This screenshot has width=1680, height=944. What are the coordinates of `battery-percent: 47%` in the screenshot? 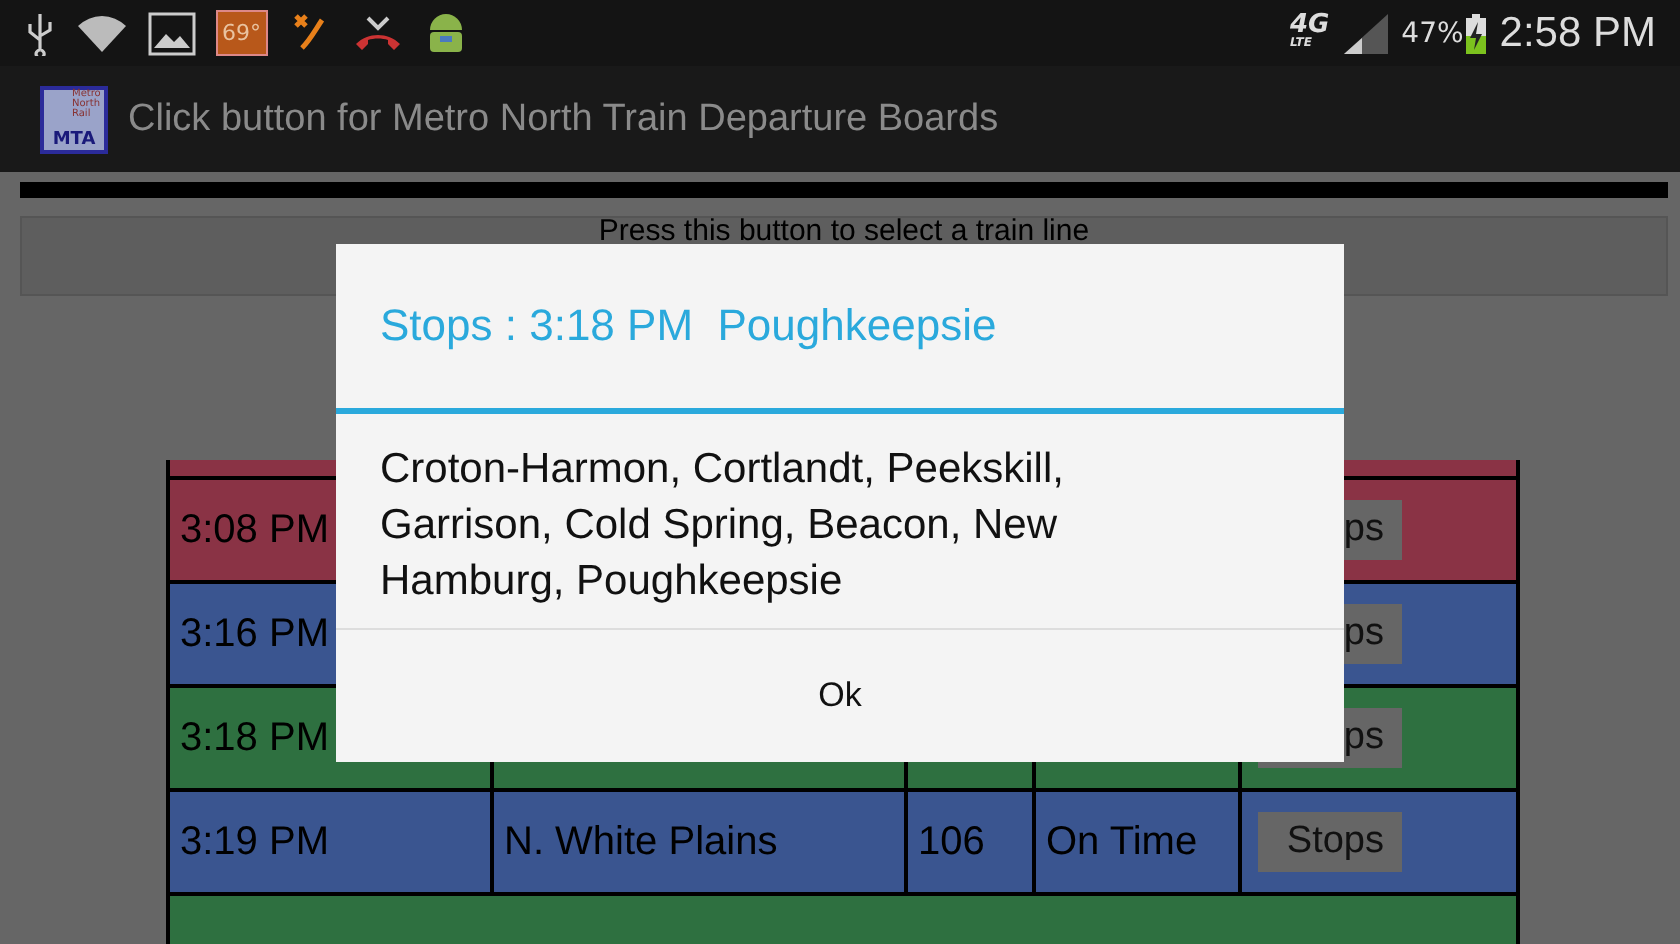 It's located at (1432, 33).